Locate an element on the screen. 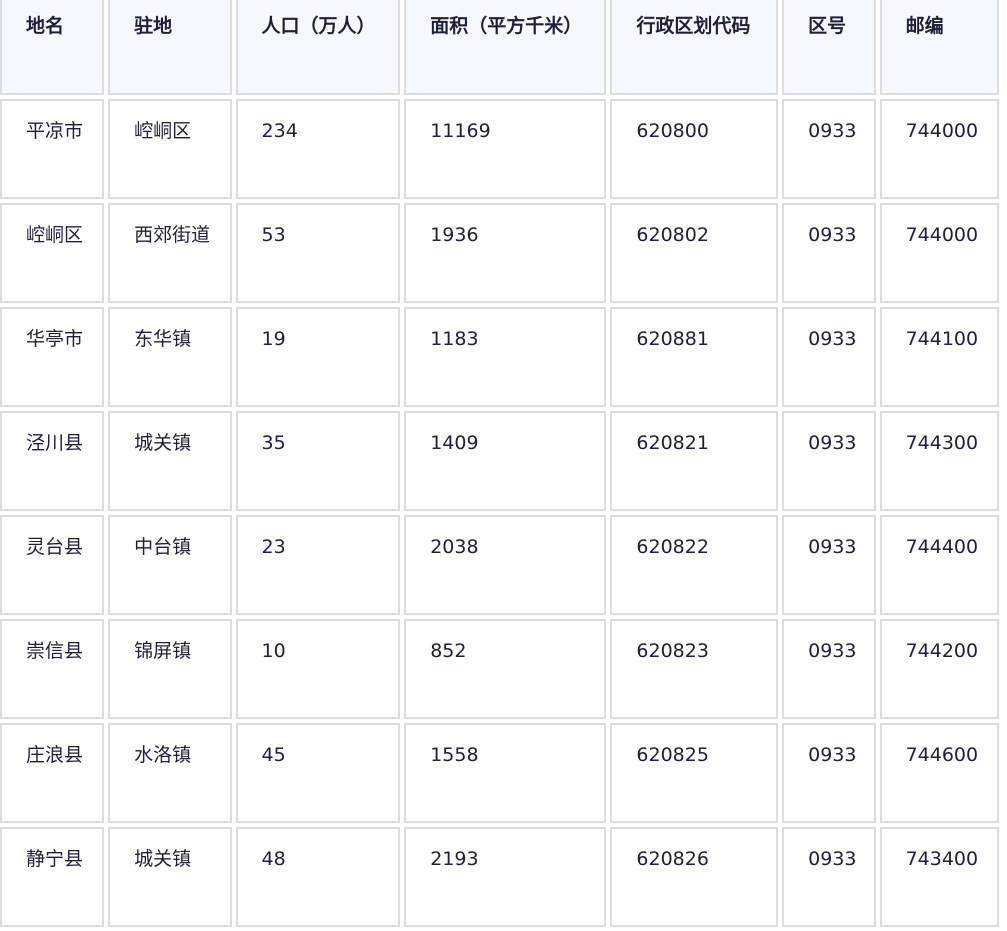 The height and width of the screenshot is (931, 1007). cell-admin-code: 620821 is located at coordinates (694, 461).